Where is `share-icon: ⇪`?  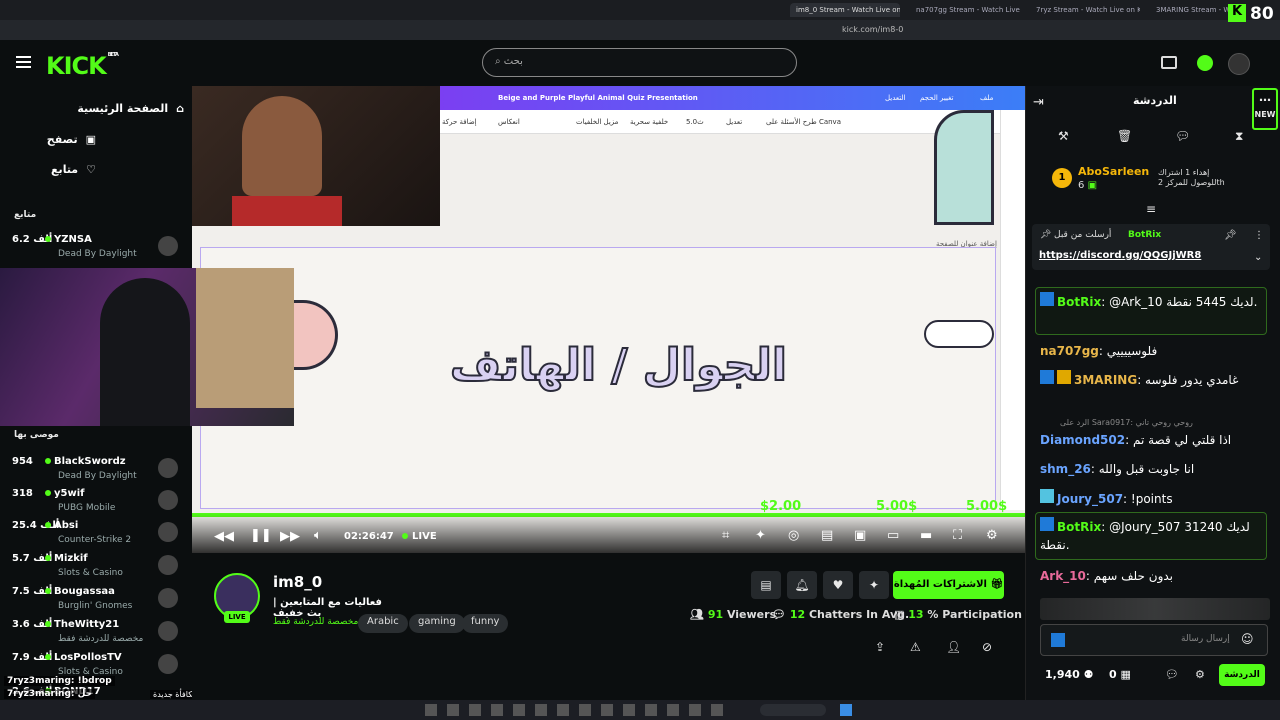
share-icon: ⇪ is located at coordinates (880, 647).